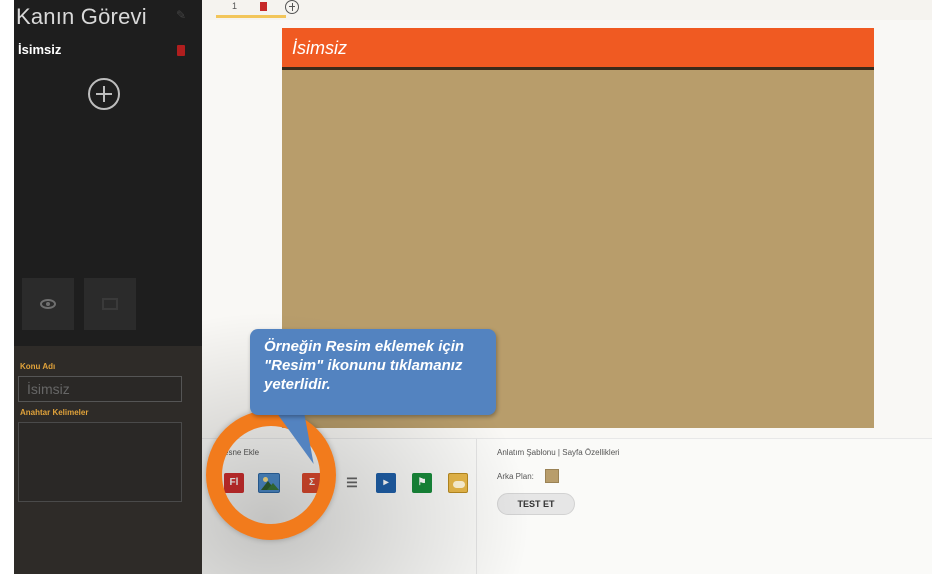 The width and height of the screenshot is (932, 574). Describe the element at coordinates (422, 483) in the screenshot. I see `flag-icon: ⚑` at that location.